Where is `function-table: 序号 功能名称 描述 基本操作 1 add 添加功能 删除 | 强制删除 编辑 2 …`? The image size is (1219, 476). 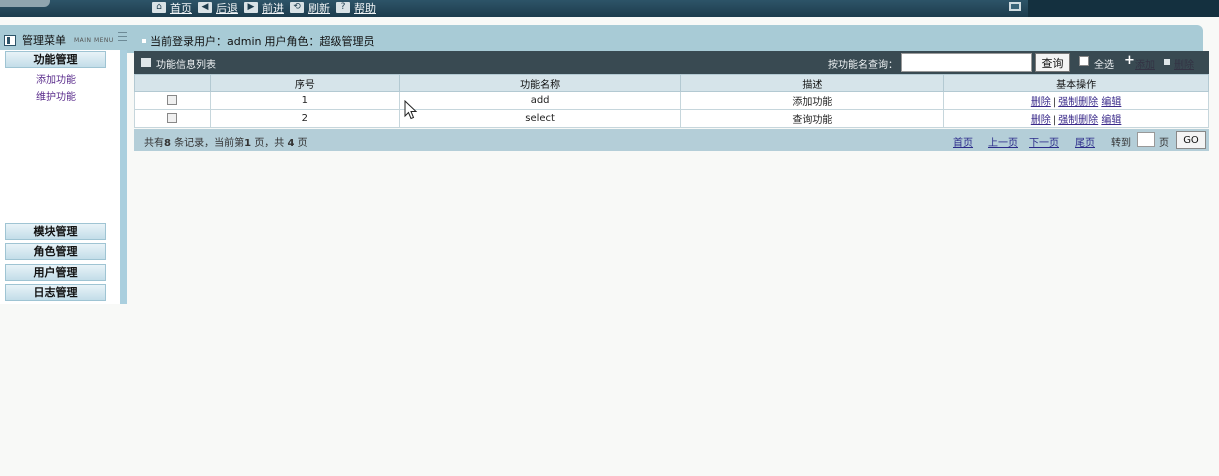
function-table: 序号 功能名称 描述 基本操作 1 add 添加功能 删除 | 强制删除 编辑 2 … is located at coordinates (671, 101).